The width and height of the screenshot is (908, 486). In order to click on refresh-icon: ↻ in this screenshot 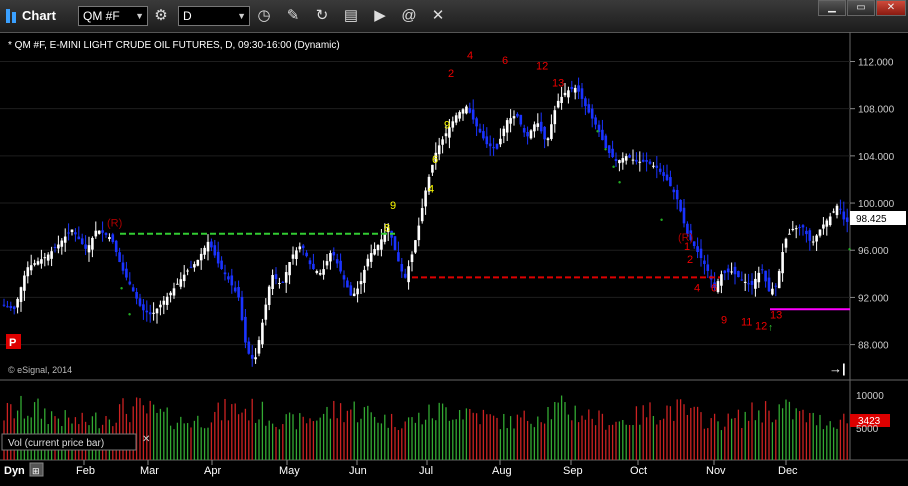, I will do `click(322, 16)`.